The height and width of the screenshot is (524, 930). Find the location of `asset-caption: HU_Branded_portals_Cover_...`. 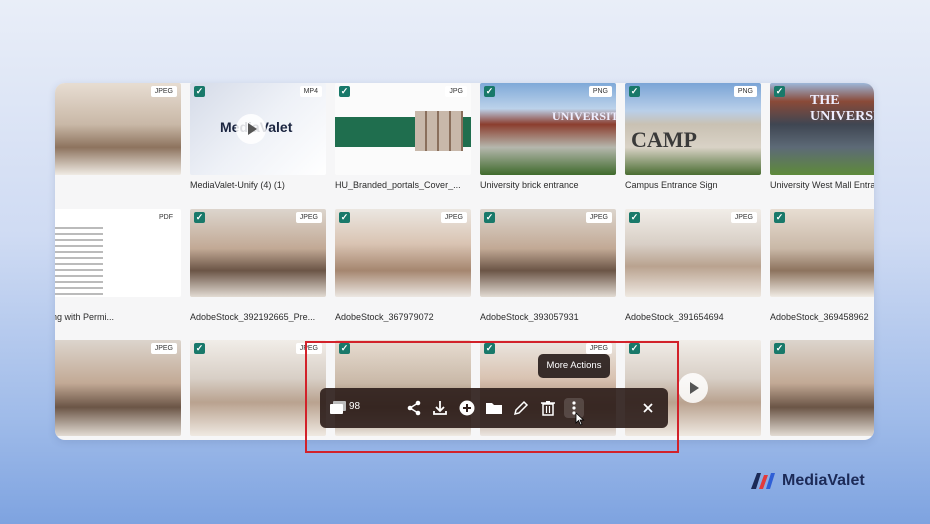

asset-caption: HU_Branded_portals_Cover_... is located at coordinates (405, 185).